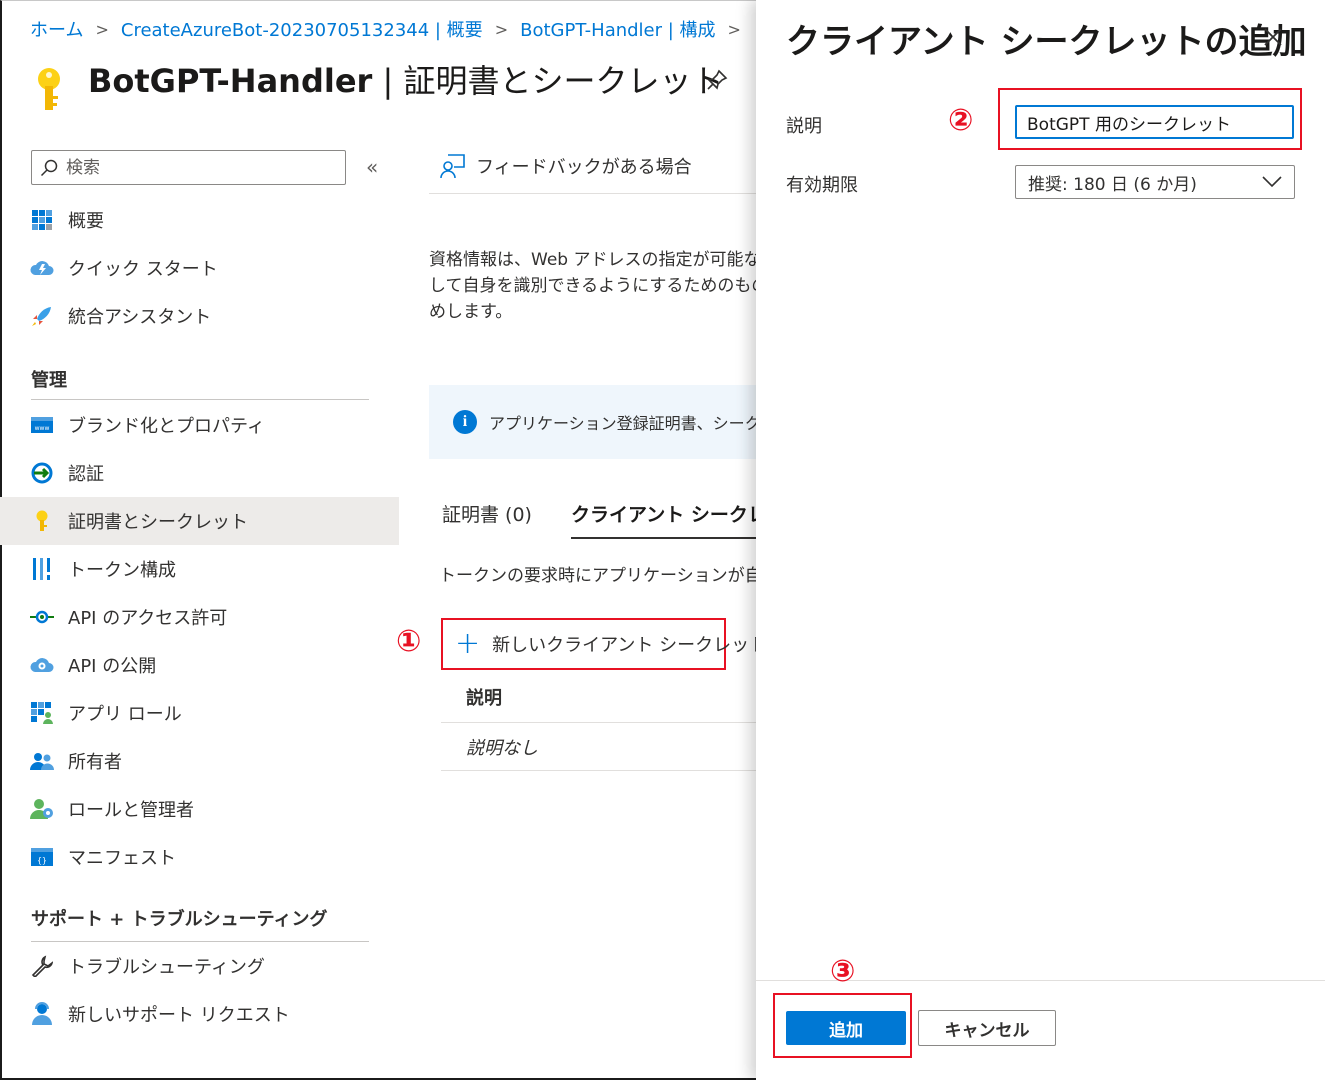 The image size is (1325, 1080). What do you see at coordinates (49, 167) in the screenshot?
I see `search-icon` at bounding box center [49, 167].